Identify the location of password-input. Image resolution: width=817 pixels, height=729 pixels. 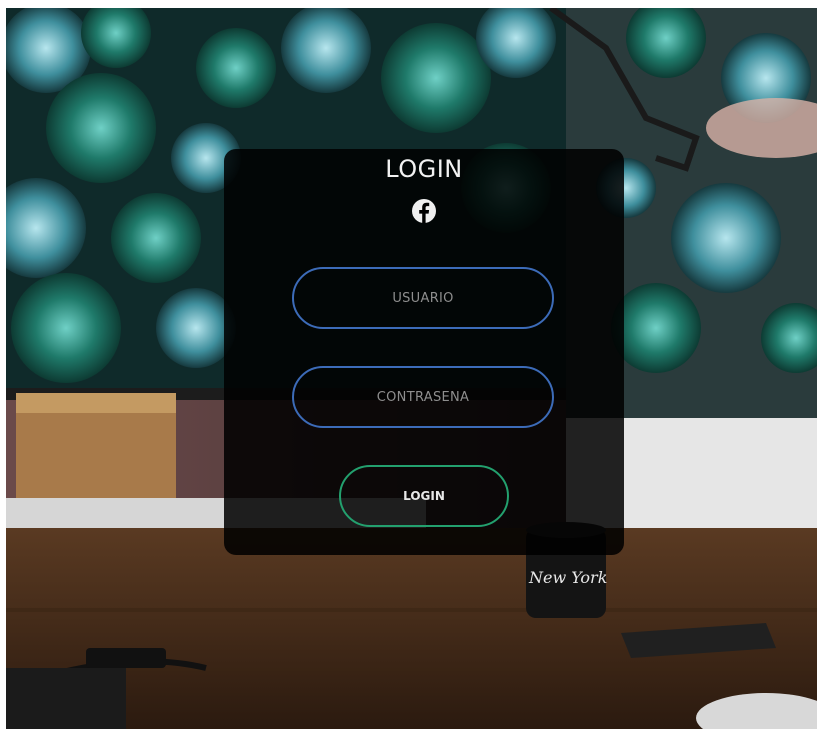
(423, 397).